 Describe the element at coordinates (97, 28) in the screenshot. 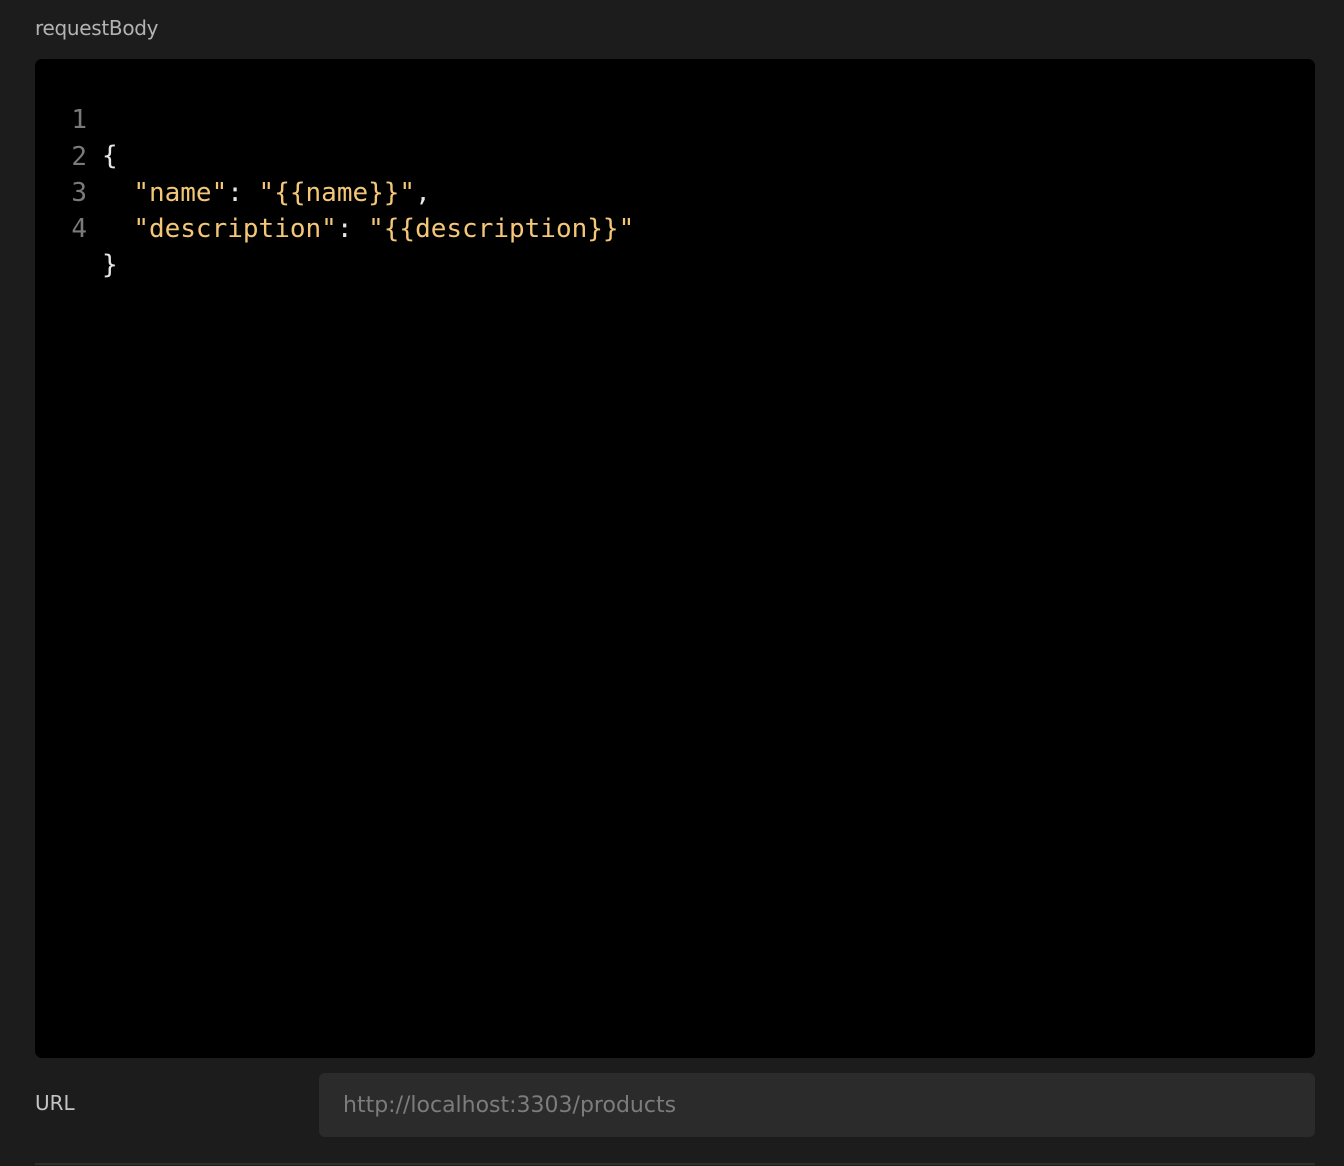

I see `request-body-label: requestBody` at that location.